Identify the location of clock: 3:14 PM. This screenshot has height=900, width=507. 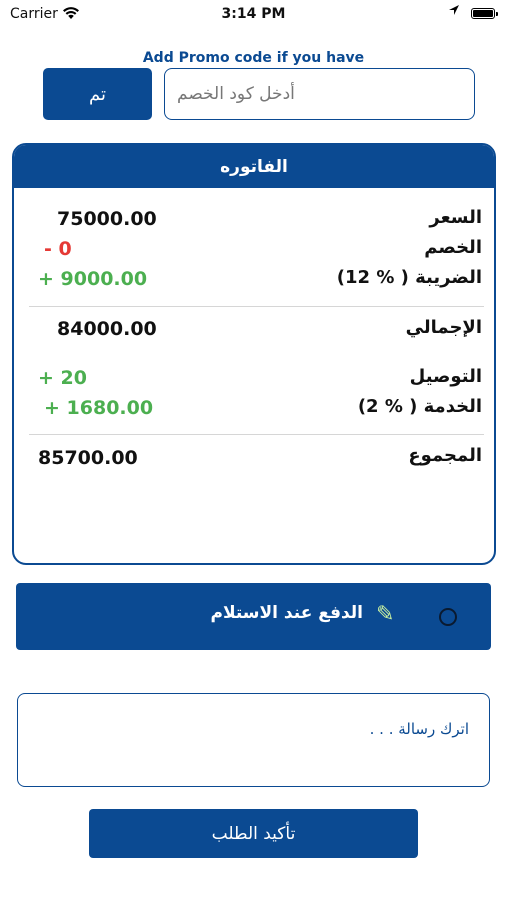
(253, 14).